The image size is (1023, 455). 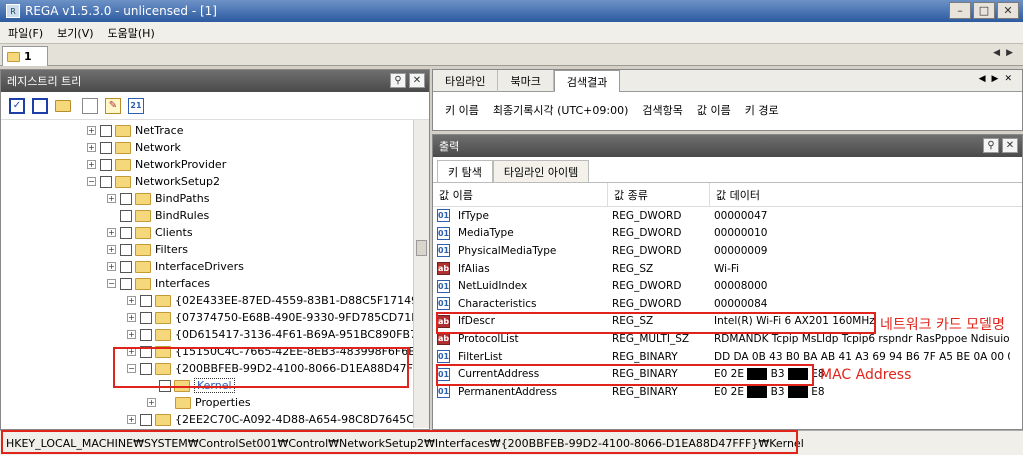 I want to click on calendar-icon: 21, so click(x=136, y=105).